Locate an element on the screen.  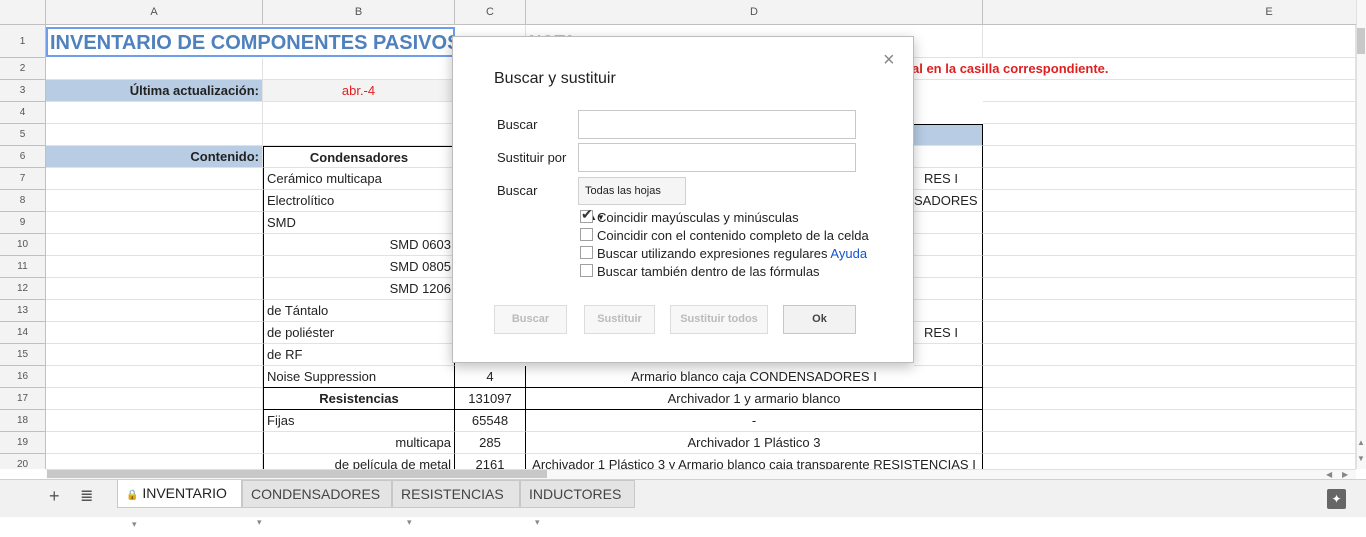
cell-e6 is located at coordinates (1169, 157).